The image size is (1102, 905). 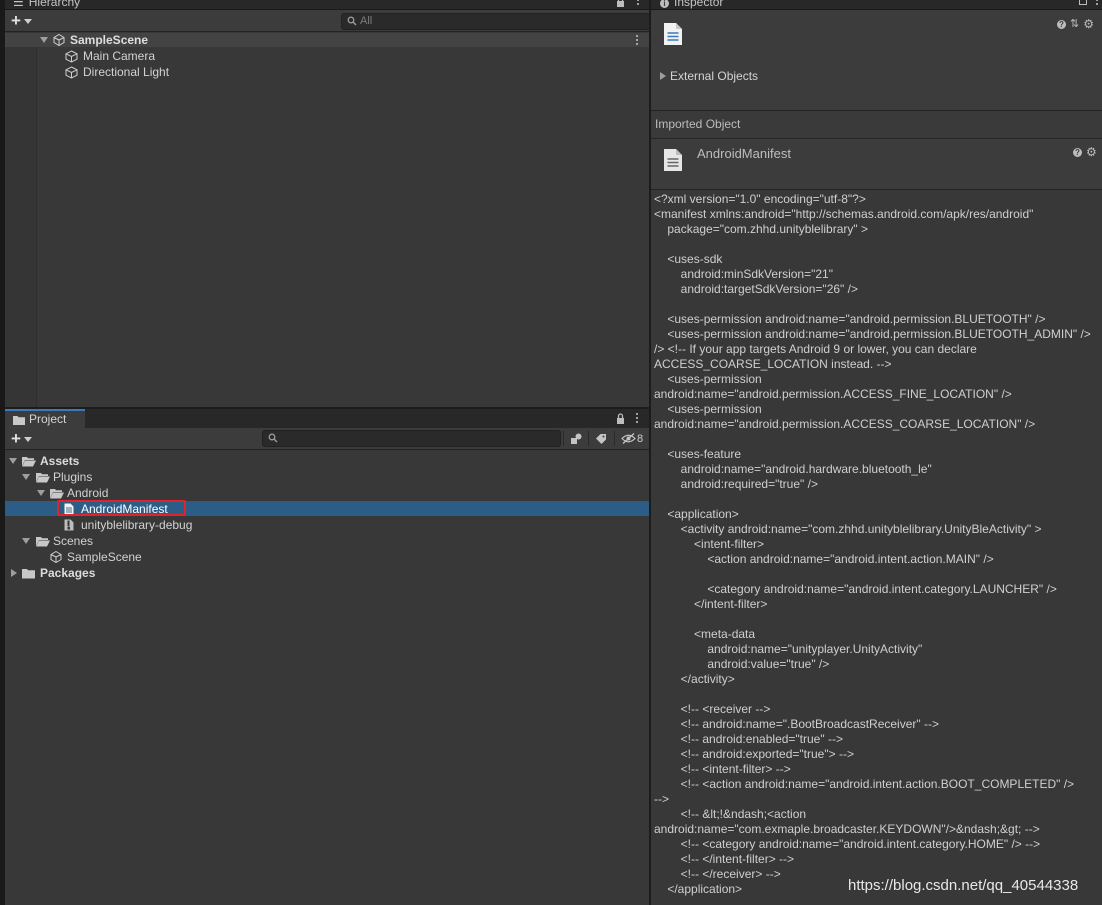 I want to click on tree-item-samplescene: SampleScene, so click(x=327, y=557).